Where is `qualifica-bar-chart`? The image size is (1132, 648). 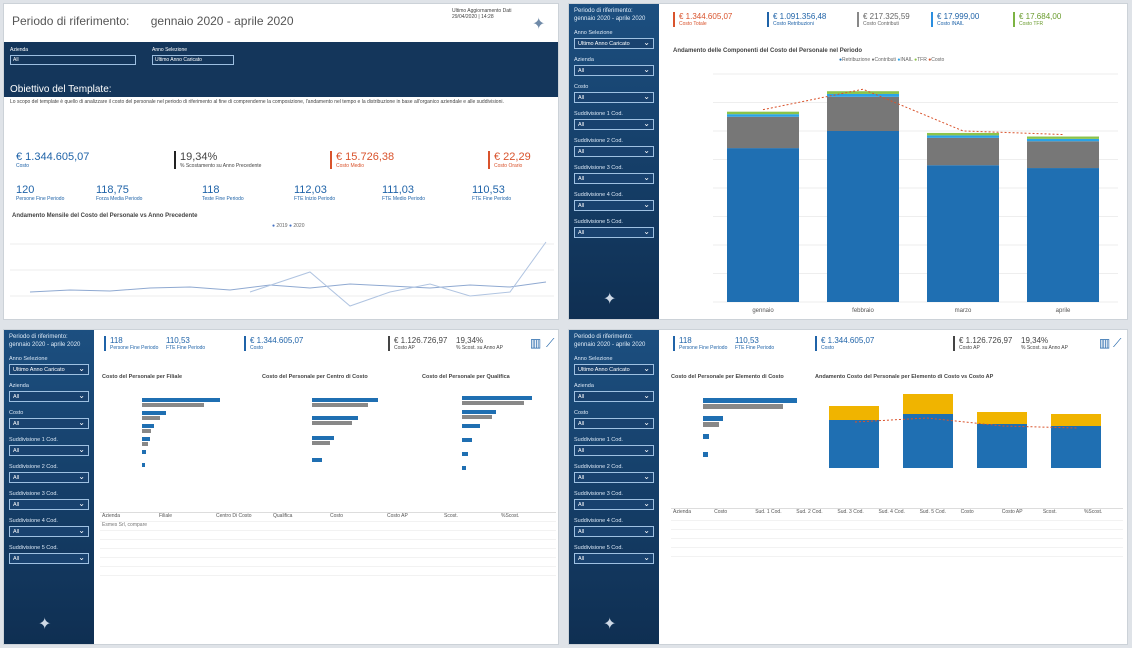
qualifica-bar-chart is located at coordinates (497, 433).